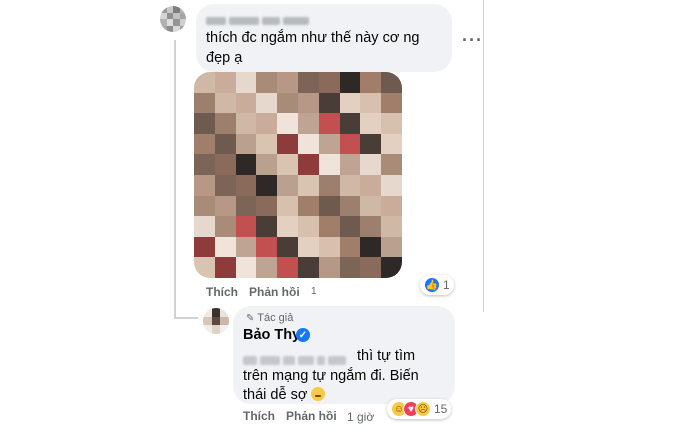 This screenshot has width=680, height=433. I want to click on content-divider, so click(483, 156).